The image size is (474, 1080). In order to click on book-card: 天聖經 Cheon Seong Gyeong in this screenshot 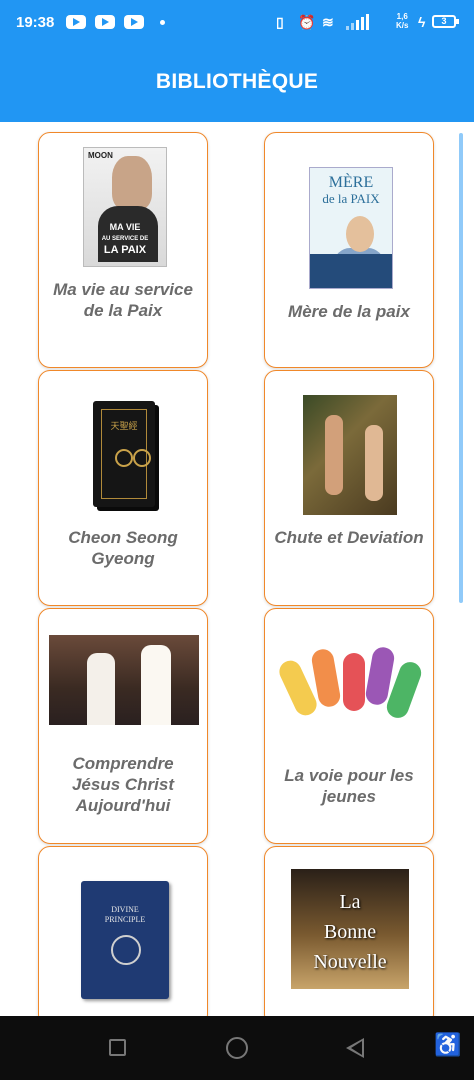, I will do `click(123, 488)`.